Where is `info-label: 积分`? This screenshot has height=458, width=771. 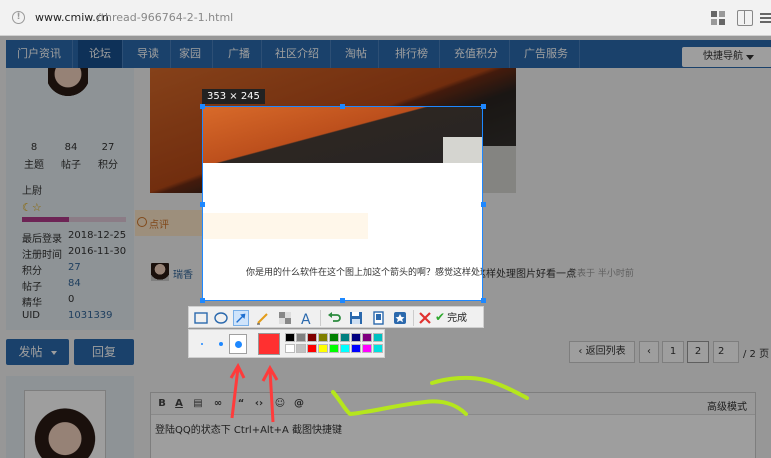
info-label: 积分 is located at coordinates (32, 271).